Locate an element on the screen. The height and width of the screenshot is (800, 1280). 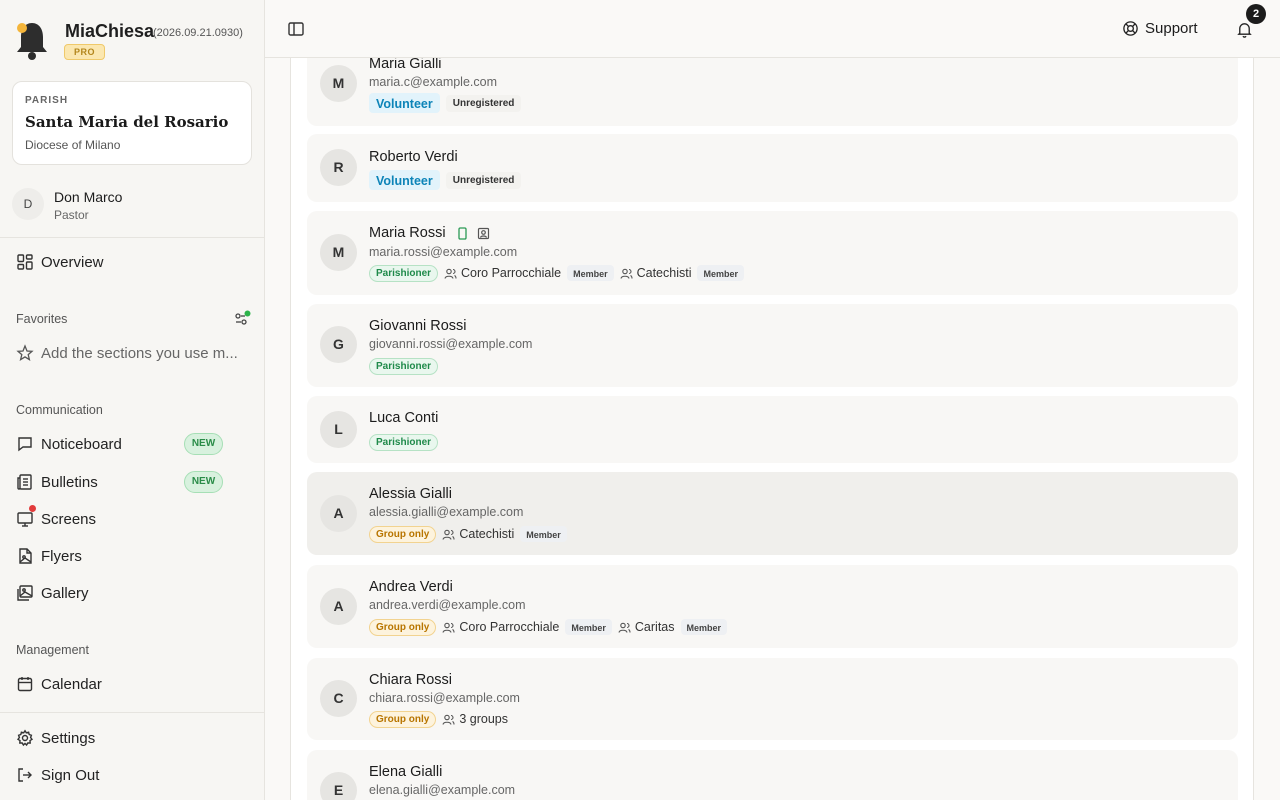
message-square-icon is located at coordinates (25, 444).